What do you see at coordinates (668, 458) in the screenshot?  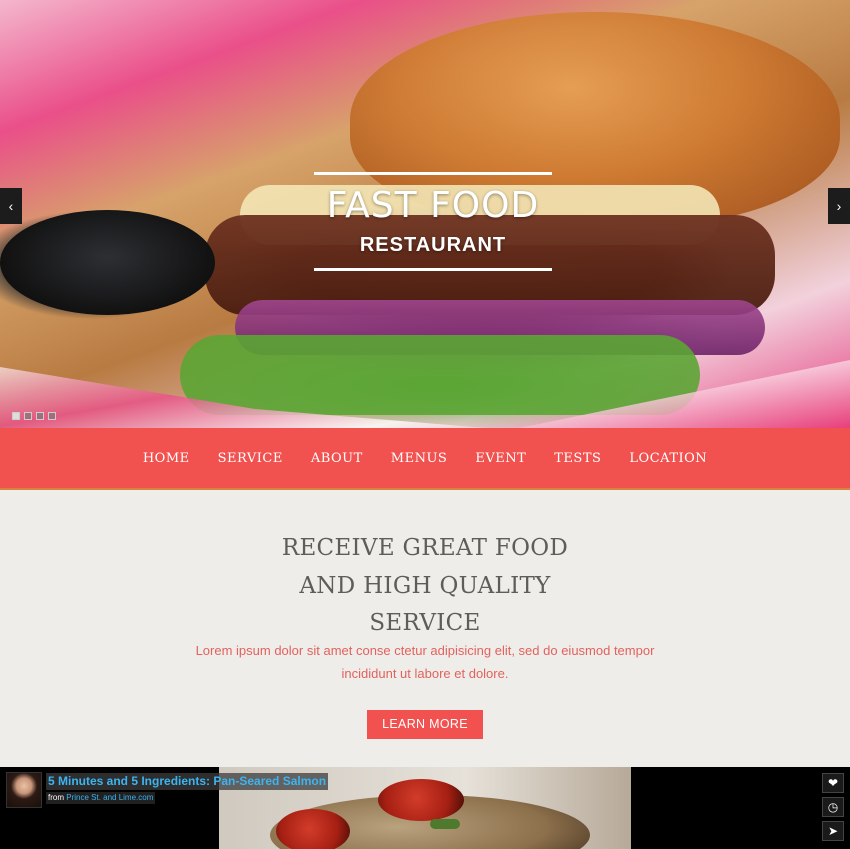 I see `nav-item-location: LOCATION` at bounding box center [668, 458].